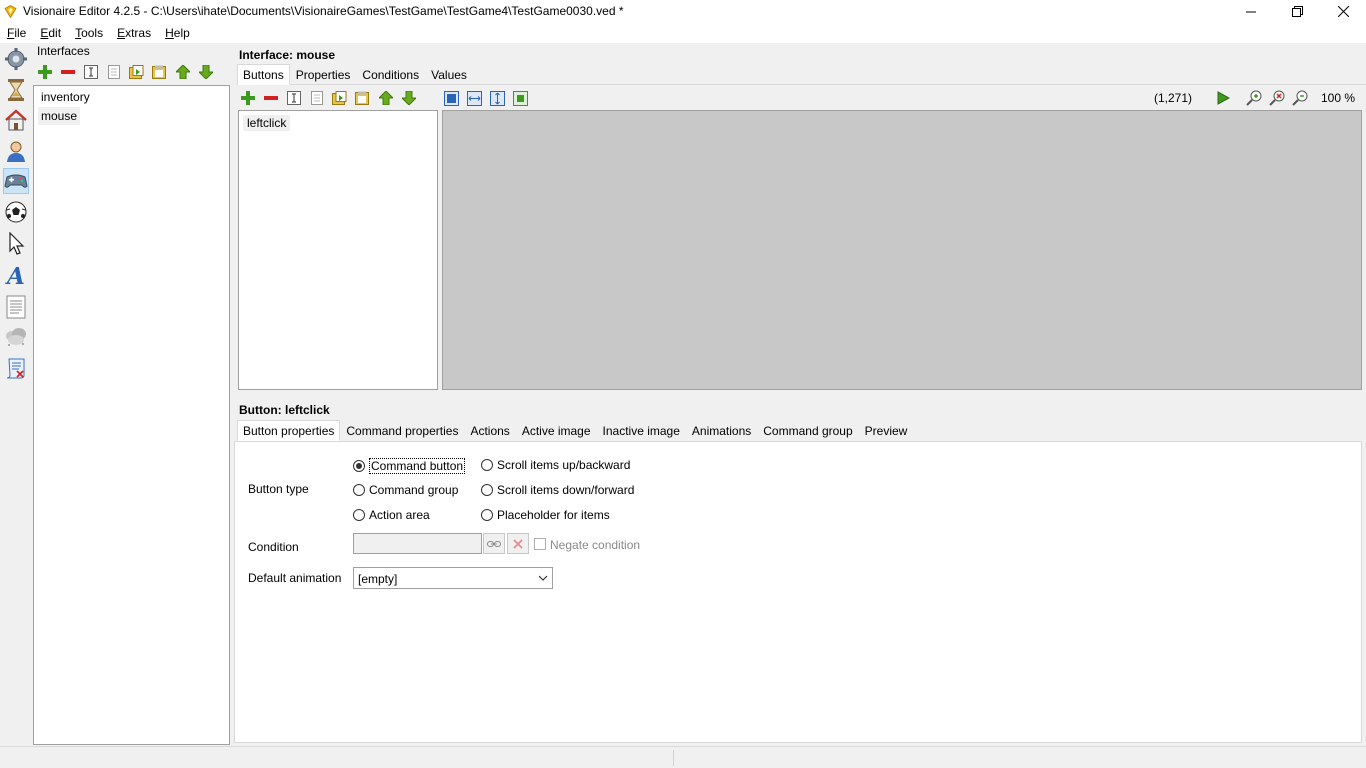 The image size is (1366, 768). I want to click on tab-command-group: Command group, so click(807, 430).